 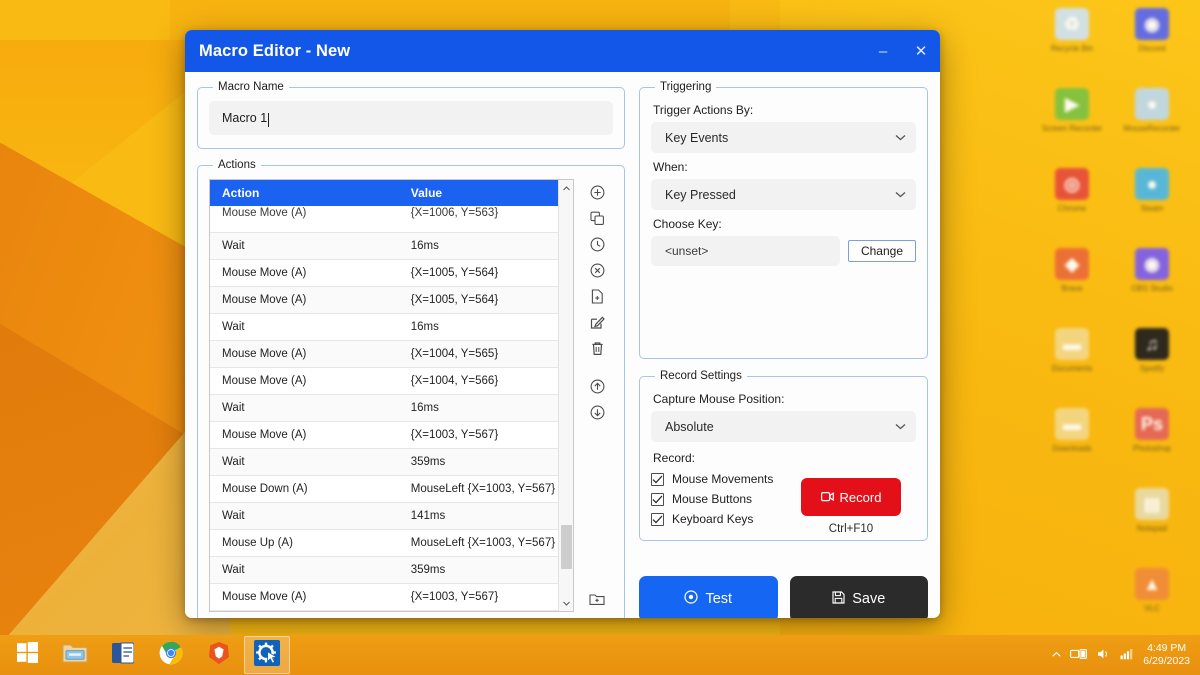 What do you see at coordinates (597, 322) in the screenshot?
I see `edit-action-button` at bounding box center [597, 322].